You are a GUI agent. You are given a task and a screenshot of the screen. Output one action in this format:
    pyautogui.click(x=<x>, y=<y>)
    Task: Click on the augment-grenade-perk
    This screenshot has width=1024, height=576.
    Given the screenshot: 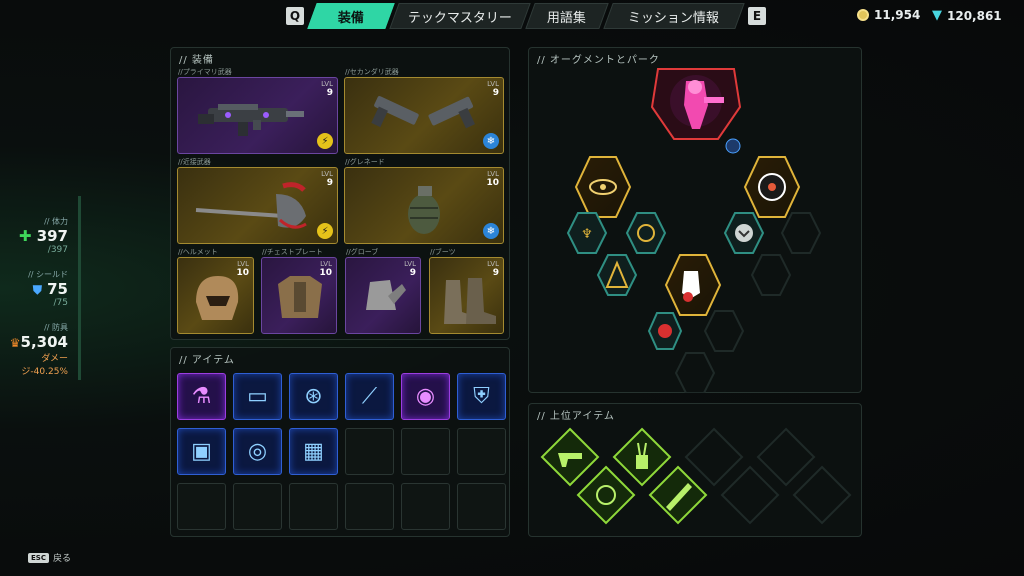 What is the action you would take?
    pyautogui.click(x=665, y=331)
    